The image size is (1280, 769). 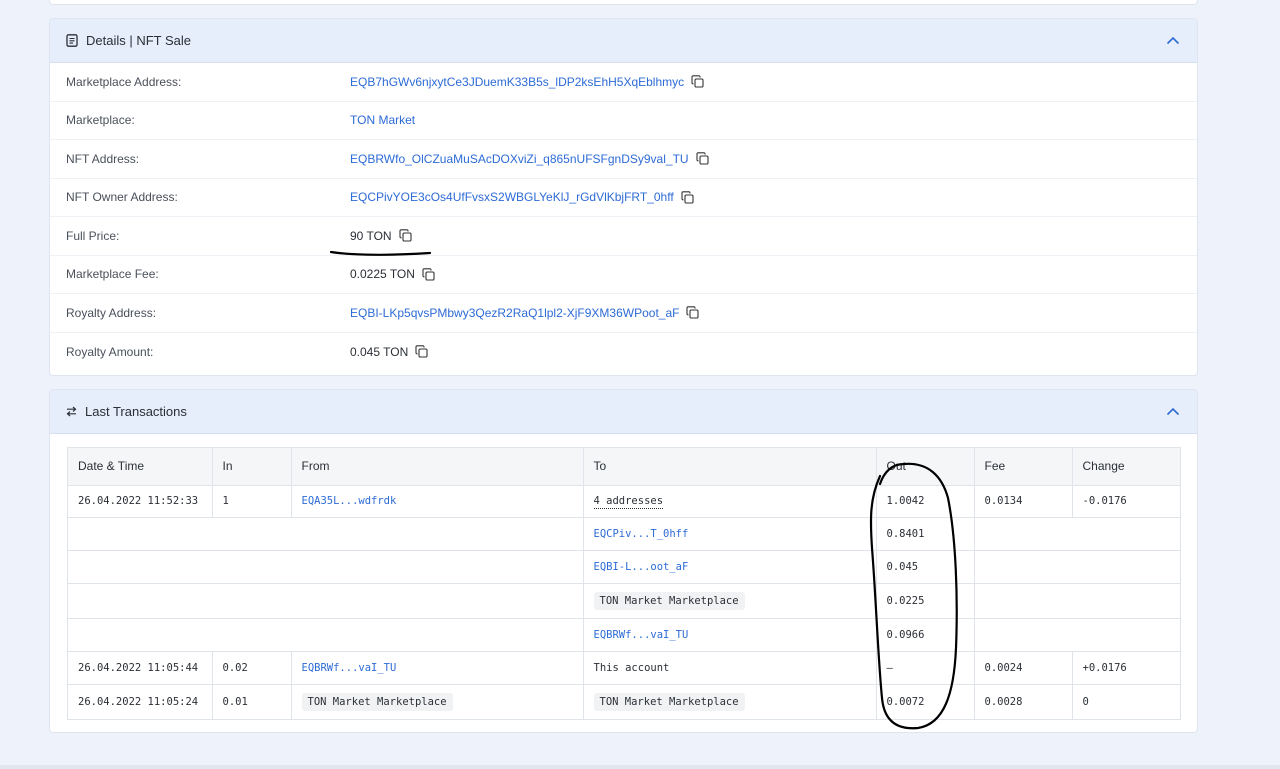 I want to click on table-subrow: EQCPiv...T_0hff 0.8401, so click(x=624, y=534).